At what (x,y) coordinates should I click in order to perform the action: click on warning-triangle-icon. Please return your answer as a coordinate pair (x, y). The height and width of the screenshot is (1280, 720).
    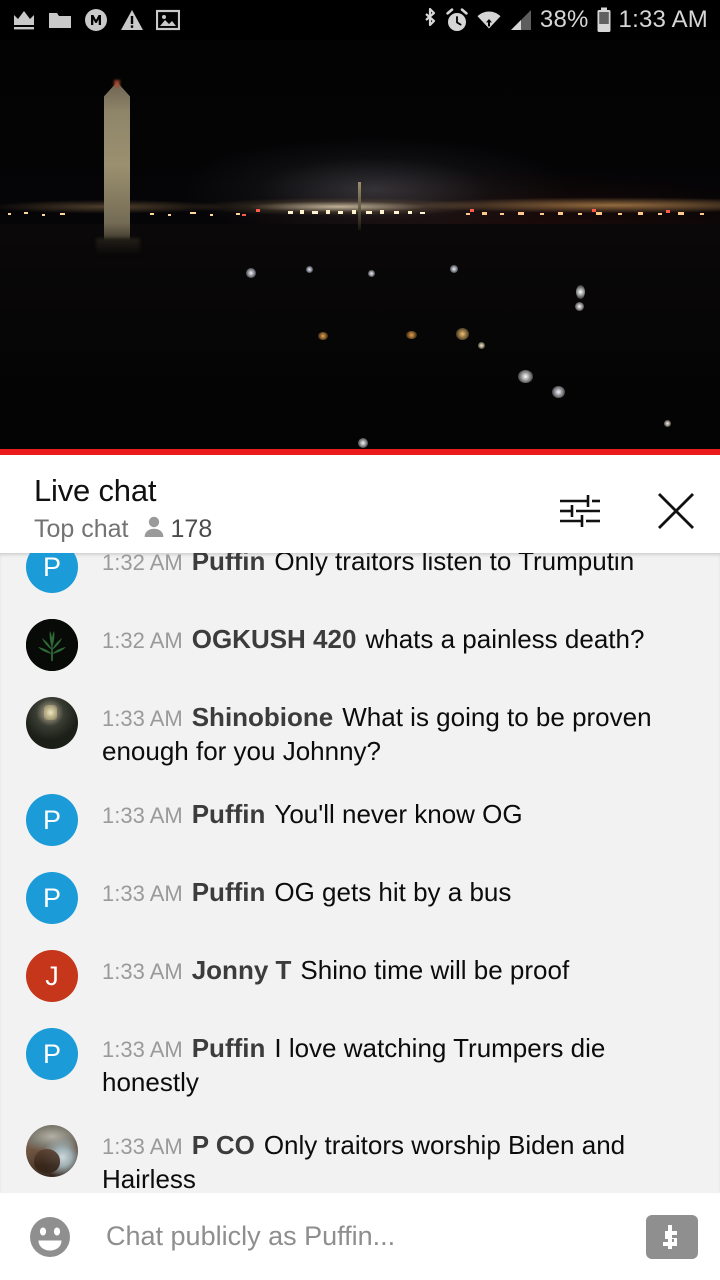
    Looking at the image, I should click on (132, 20).